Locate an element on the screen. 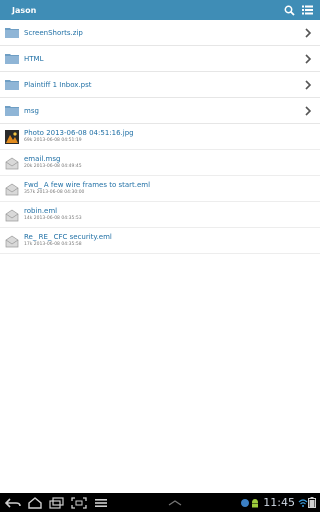 The width and height of the screenshot is (320, 512). folder-name: HTML is located at coordinates (34, 58).